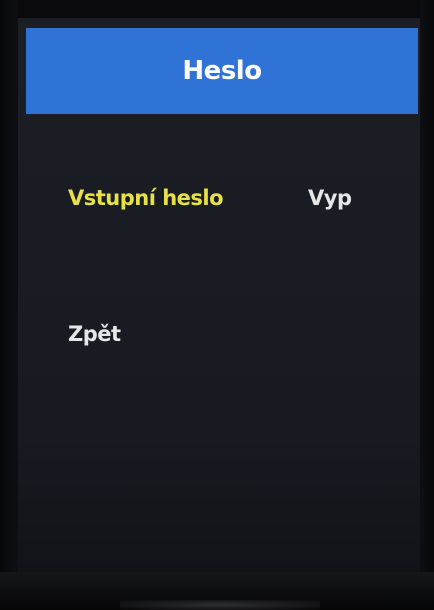  I want to click on header-bar: Heslo, so click(222, 71).